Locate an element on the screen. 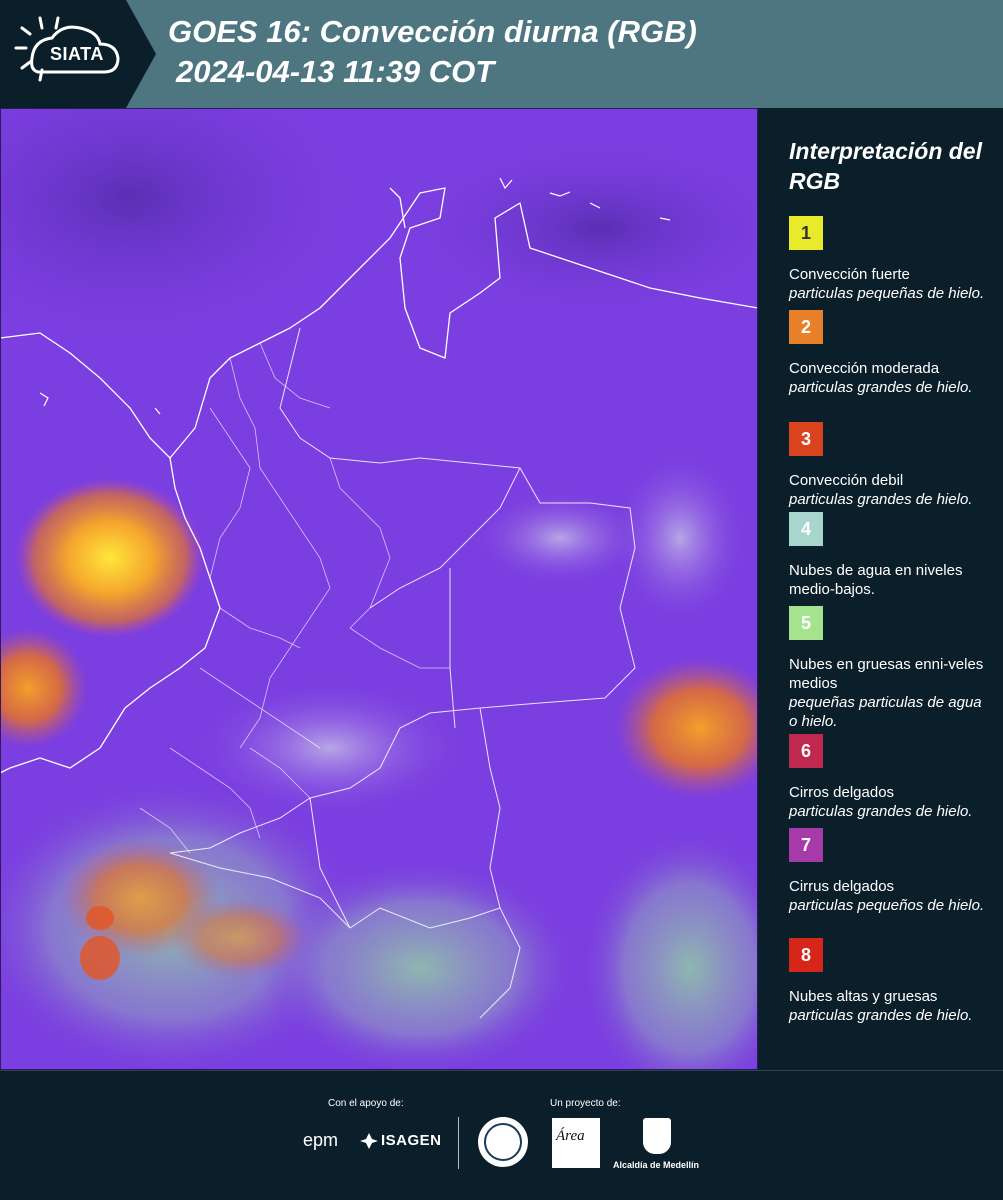  epm-logo: epm is located at coordinates (321, 1140).